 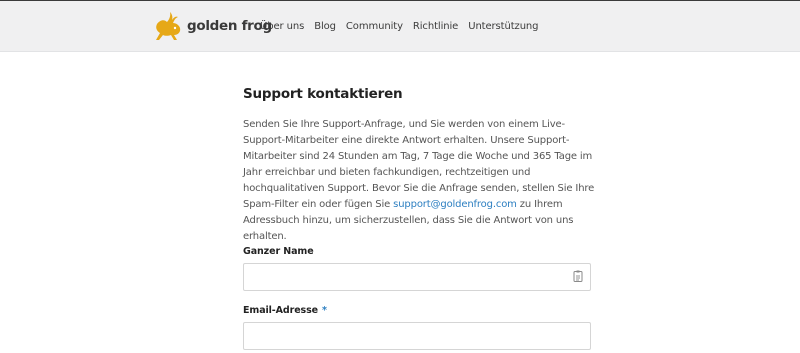 What do you see at coordinates (503, 26) in the screenshot?
I see `nav-link-unterstuetzung: Unterstützung` at bounding box center [503, 26].